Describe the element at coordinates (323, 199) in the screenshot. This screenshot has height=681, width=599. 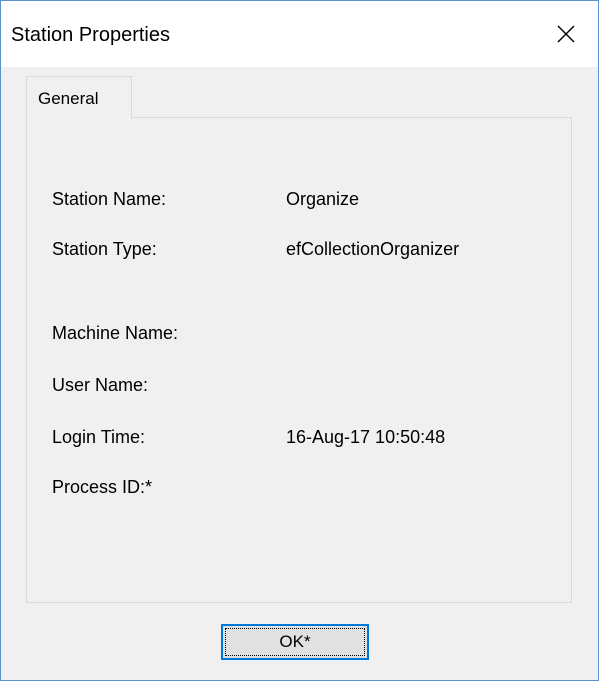
I see `station-name-value: Organize` at that location.